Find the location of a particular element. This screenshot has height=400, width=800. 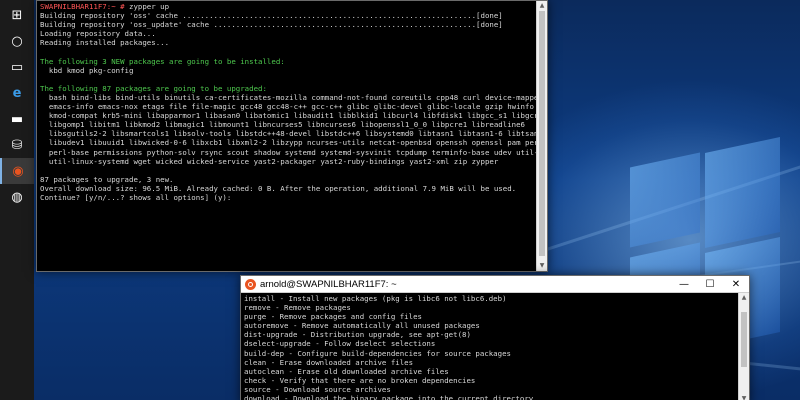

terminal-line: source - Download source archives is located at coordinates (317, 389).